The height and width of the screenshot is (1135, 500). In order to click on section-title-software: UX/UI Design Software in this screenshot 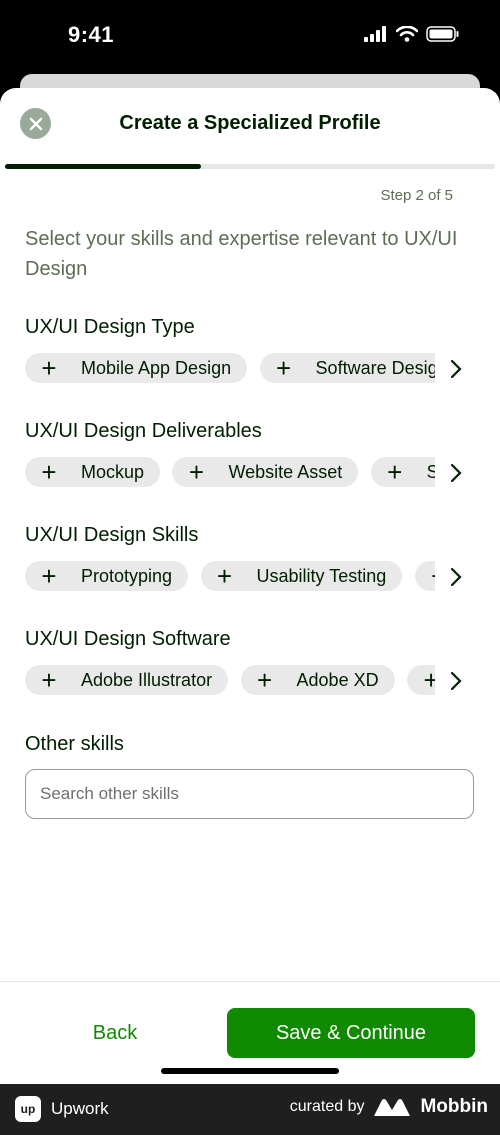, I will do `click(128, 639)`.